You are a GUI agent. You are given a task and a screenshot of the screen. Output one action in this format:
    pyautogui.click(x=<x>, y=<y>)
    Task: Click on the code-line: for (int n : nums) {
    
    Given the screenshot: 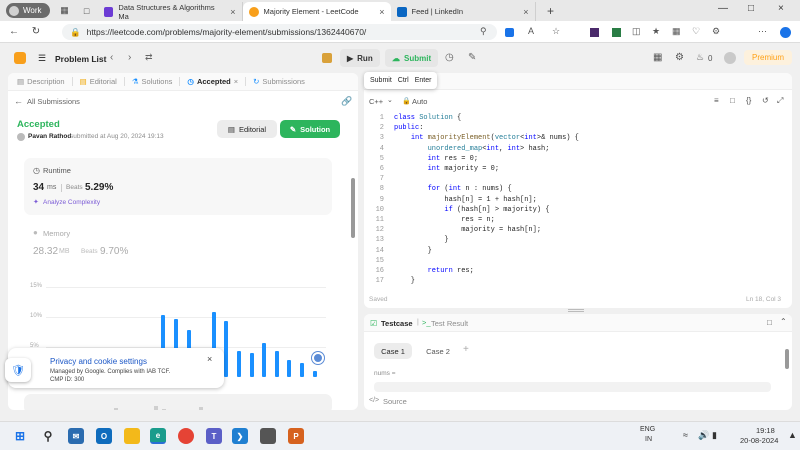 What is the action you would take?
    pyautogui.click(x=453, y=190)
    